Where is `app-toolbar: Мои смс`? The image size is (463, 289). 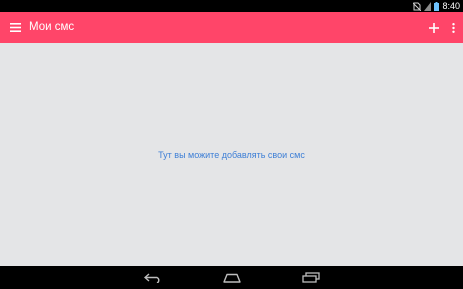
app-toolbar: Мои смс is located at coordinates (231, 27).